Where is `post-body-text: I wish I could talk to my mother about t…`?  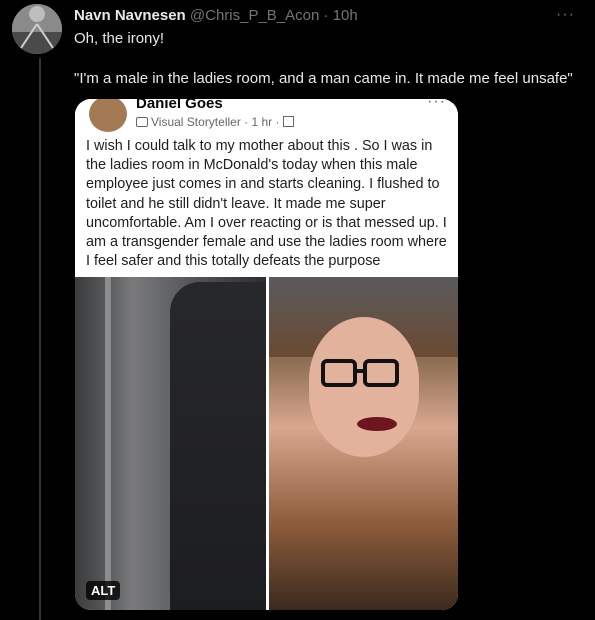
post-body-text: I wish I could talk to my mother about t… is located at coordinates (266, 204).